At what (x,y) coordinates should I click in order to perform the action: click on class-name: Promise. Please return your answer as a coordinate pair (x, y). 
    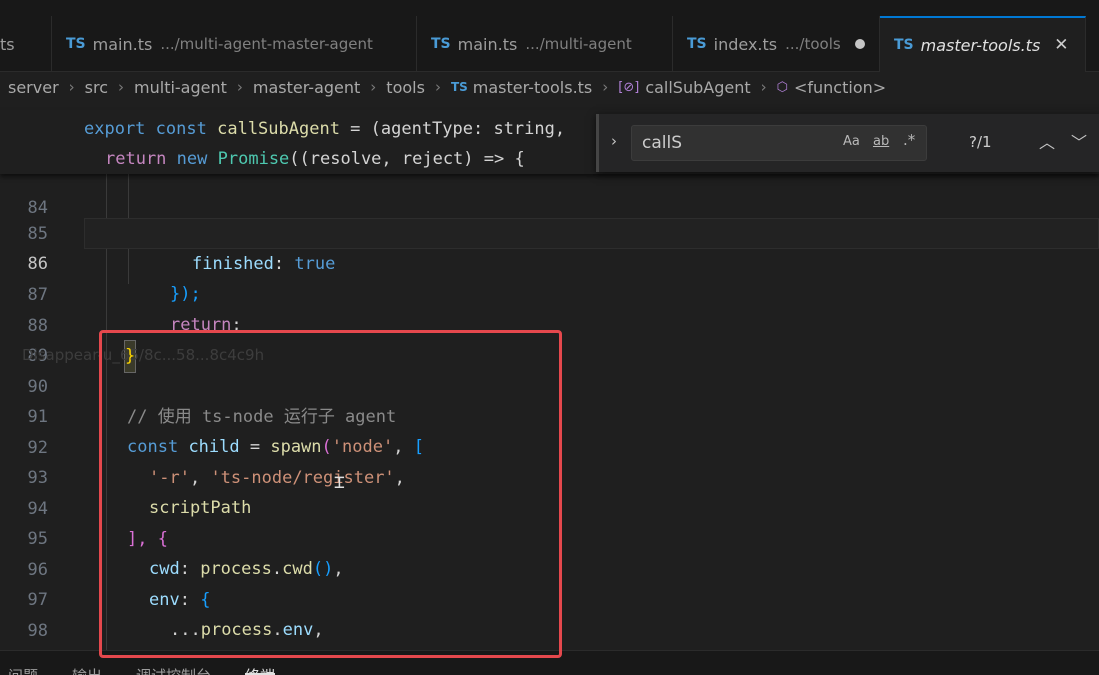
    Looking at the image, I should click on (253, 159).